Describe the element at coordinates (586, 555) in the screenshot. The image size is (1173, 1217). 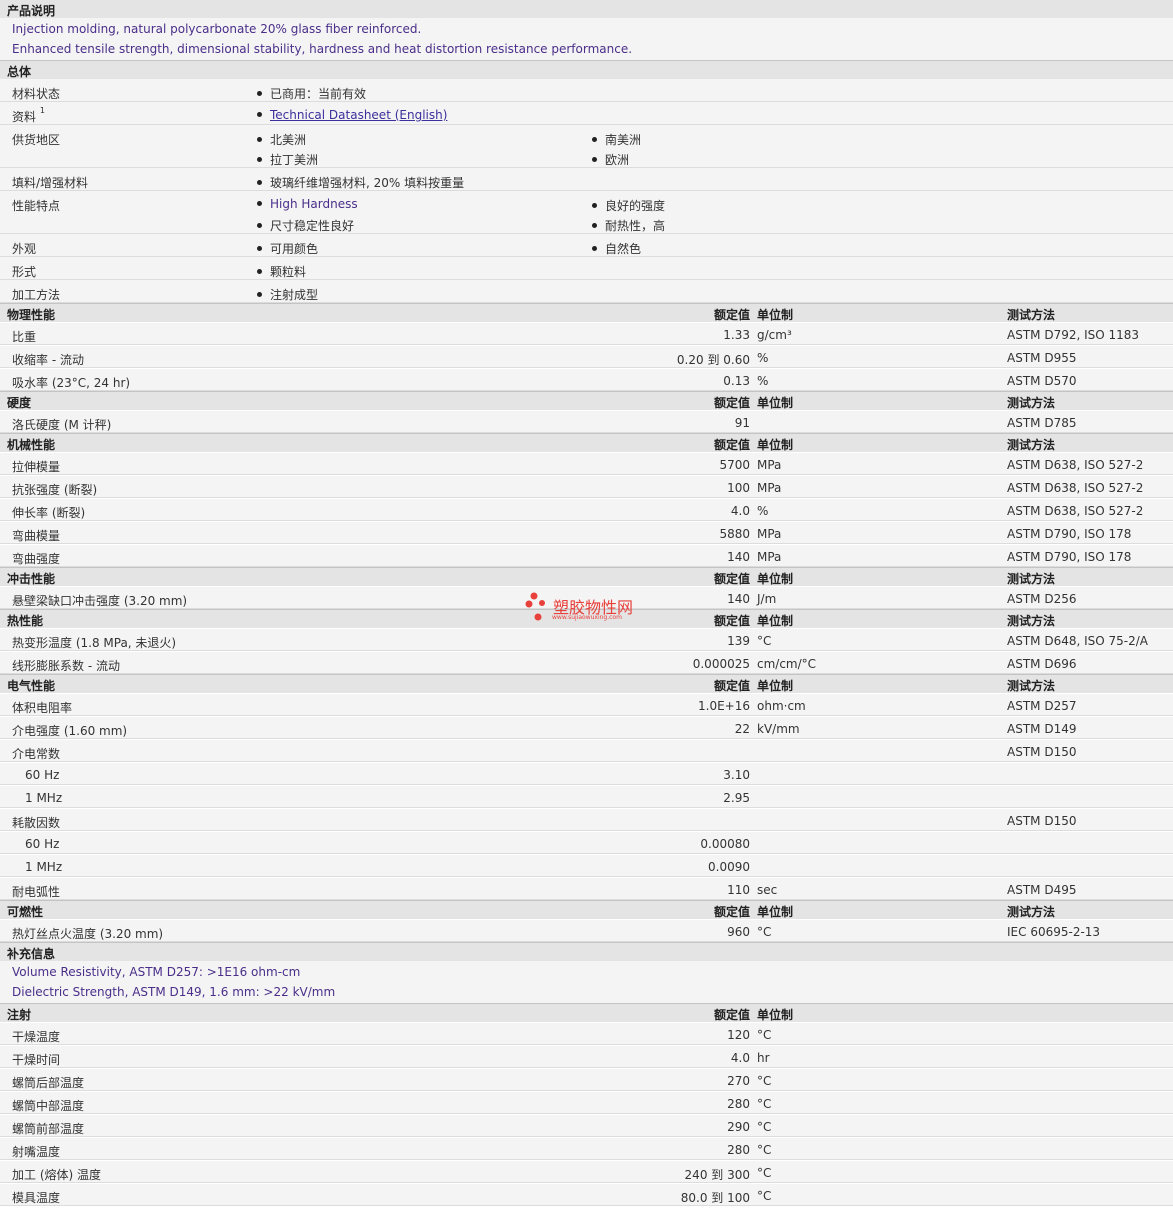
I see `property-row: 弯曲强度 140 MPa ASTM D790, ISO 178` at that location.